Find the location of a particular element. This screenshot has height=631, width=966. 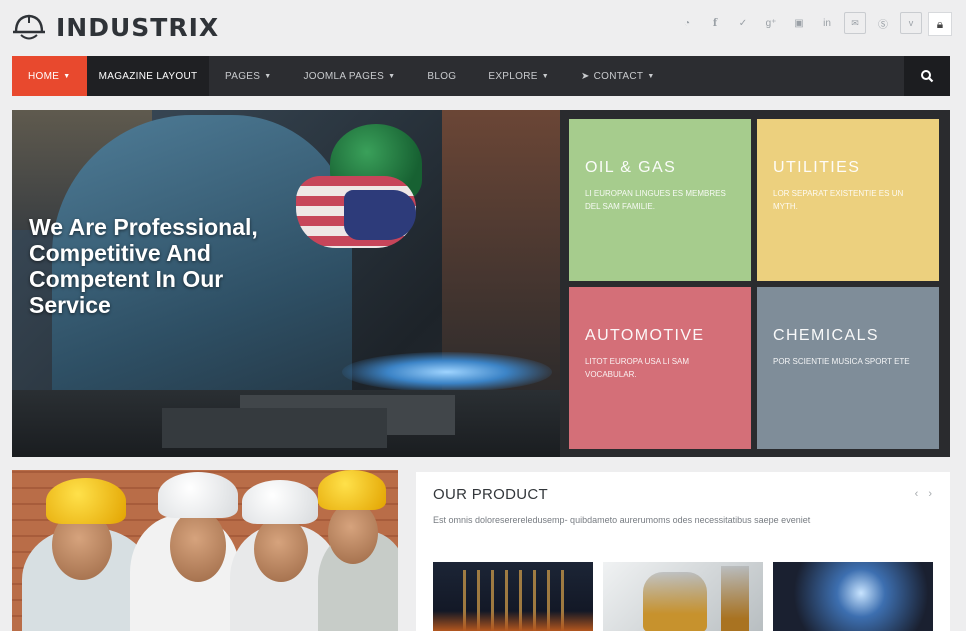

tile-title: UTILITIES is located at coordinates (817, 167).